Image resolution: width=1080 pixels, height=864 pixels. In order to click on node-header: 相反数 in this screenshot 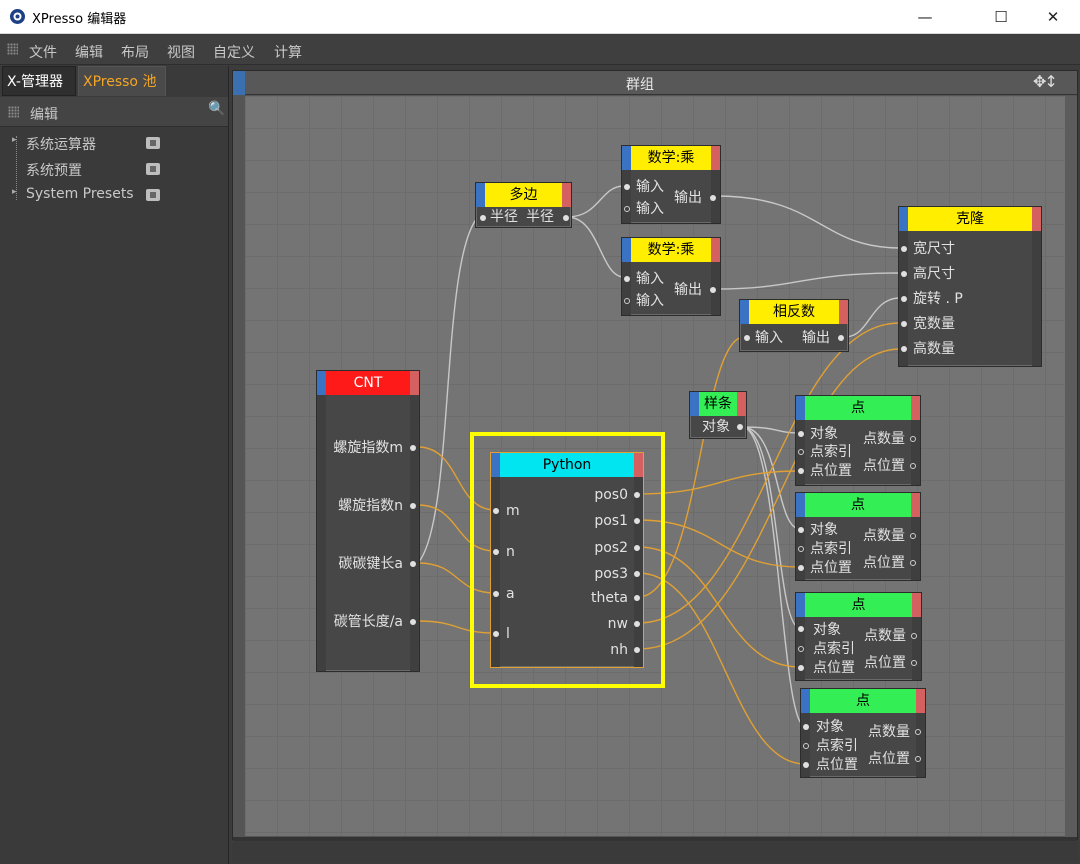, I will do `click(794, 312)`.